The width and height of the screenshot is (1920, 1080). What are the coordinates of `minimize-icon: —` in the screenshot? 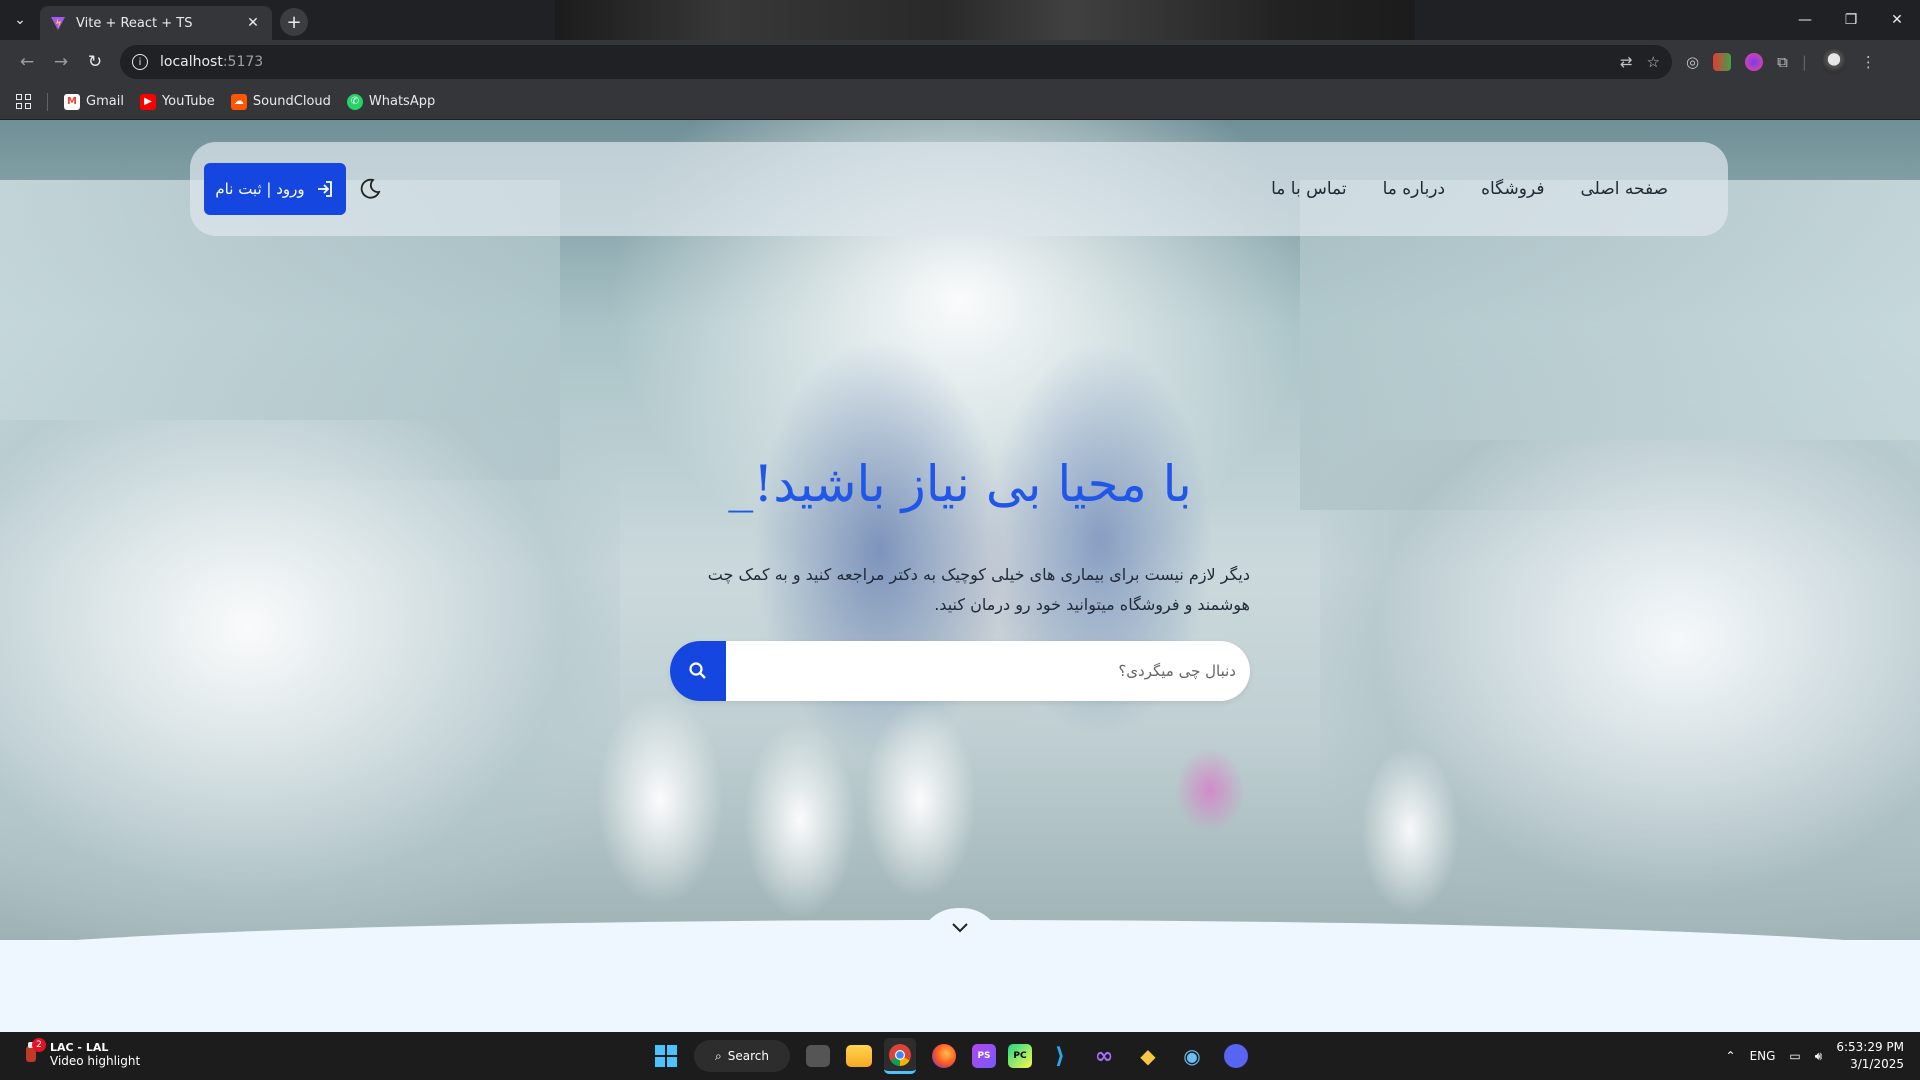 It's located at (1805, 20).